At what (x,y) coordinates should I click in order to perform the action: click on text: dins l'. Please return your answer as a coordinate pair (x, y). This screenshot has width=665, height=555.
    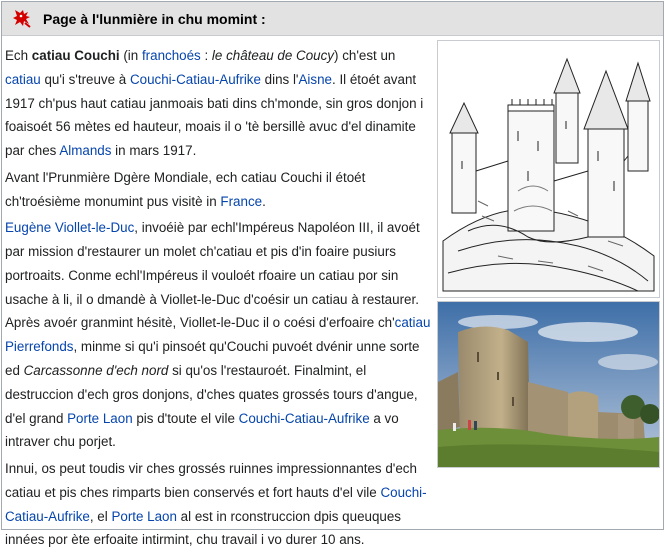
    Looking at the image, I should click on (279, 79).